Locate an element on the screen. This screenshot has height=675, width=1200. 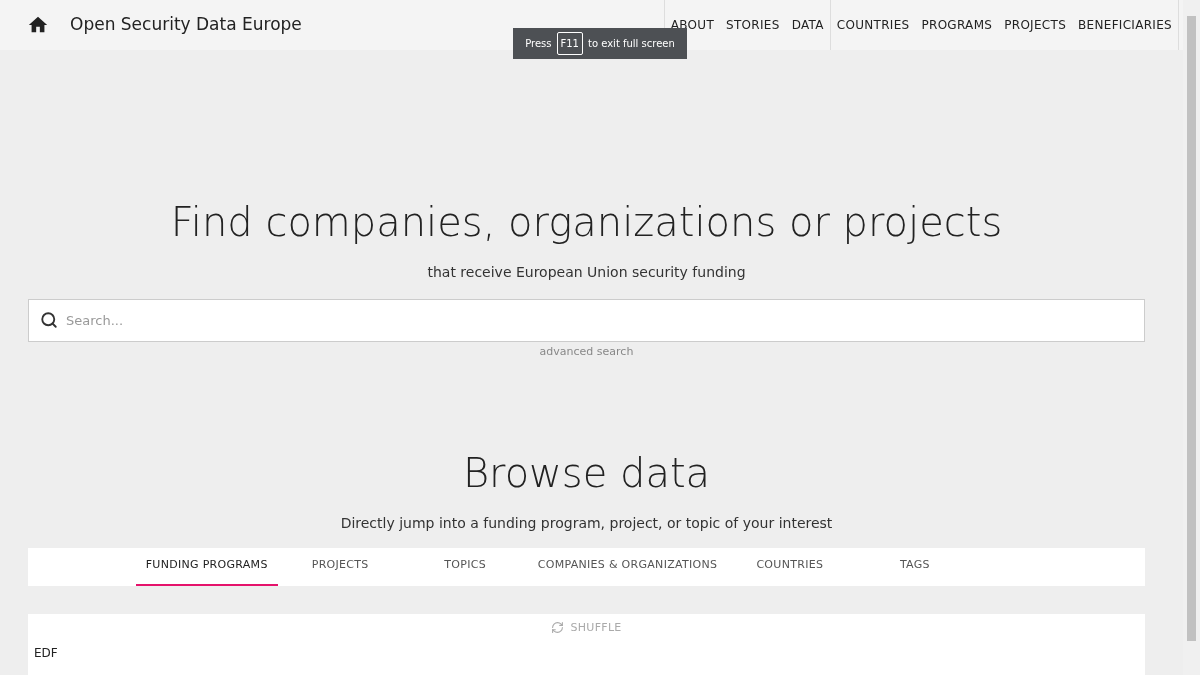
nav-link: STORIES is located at coordinates (753, 25).